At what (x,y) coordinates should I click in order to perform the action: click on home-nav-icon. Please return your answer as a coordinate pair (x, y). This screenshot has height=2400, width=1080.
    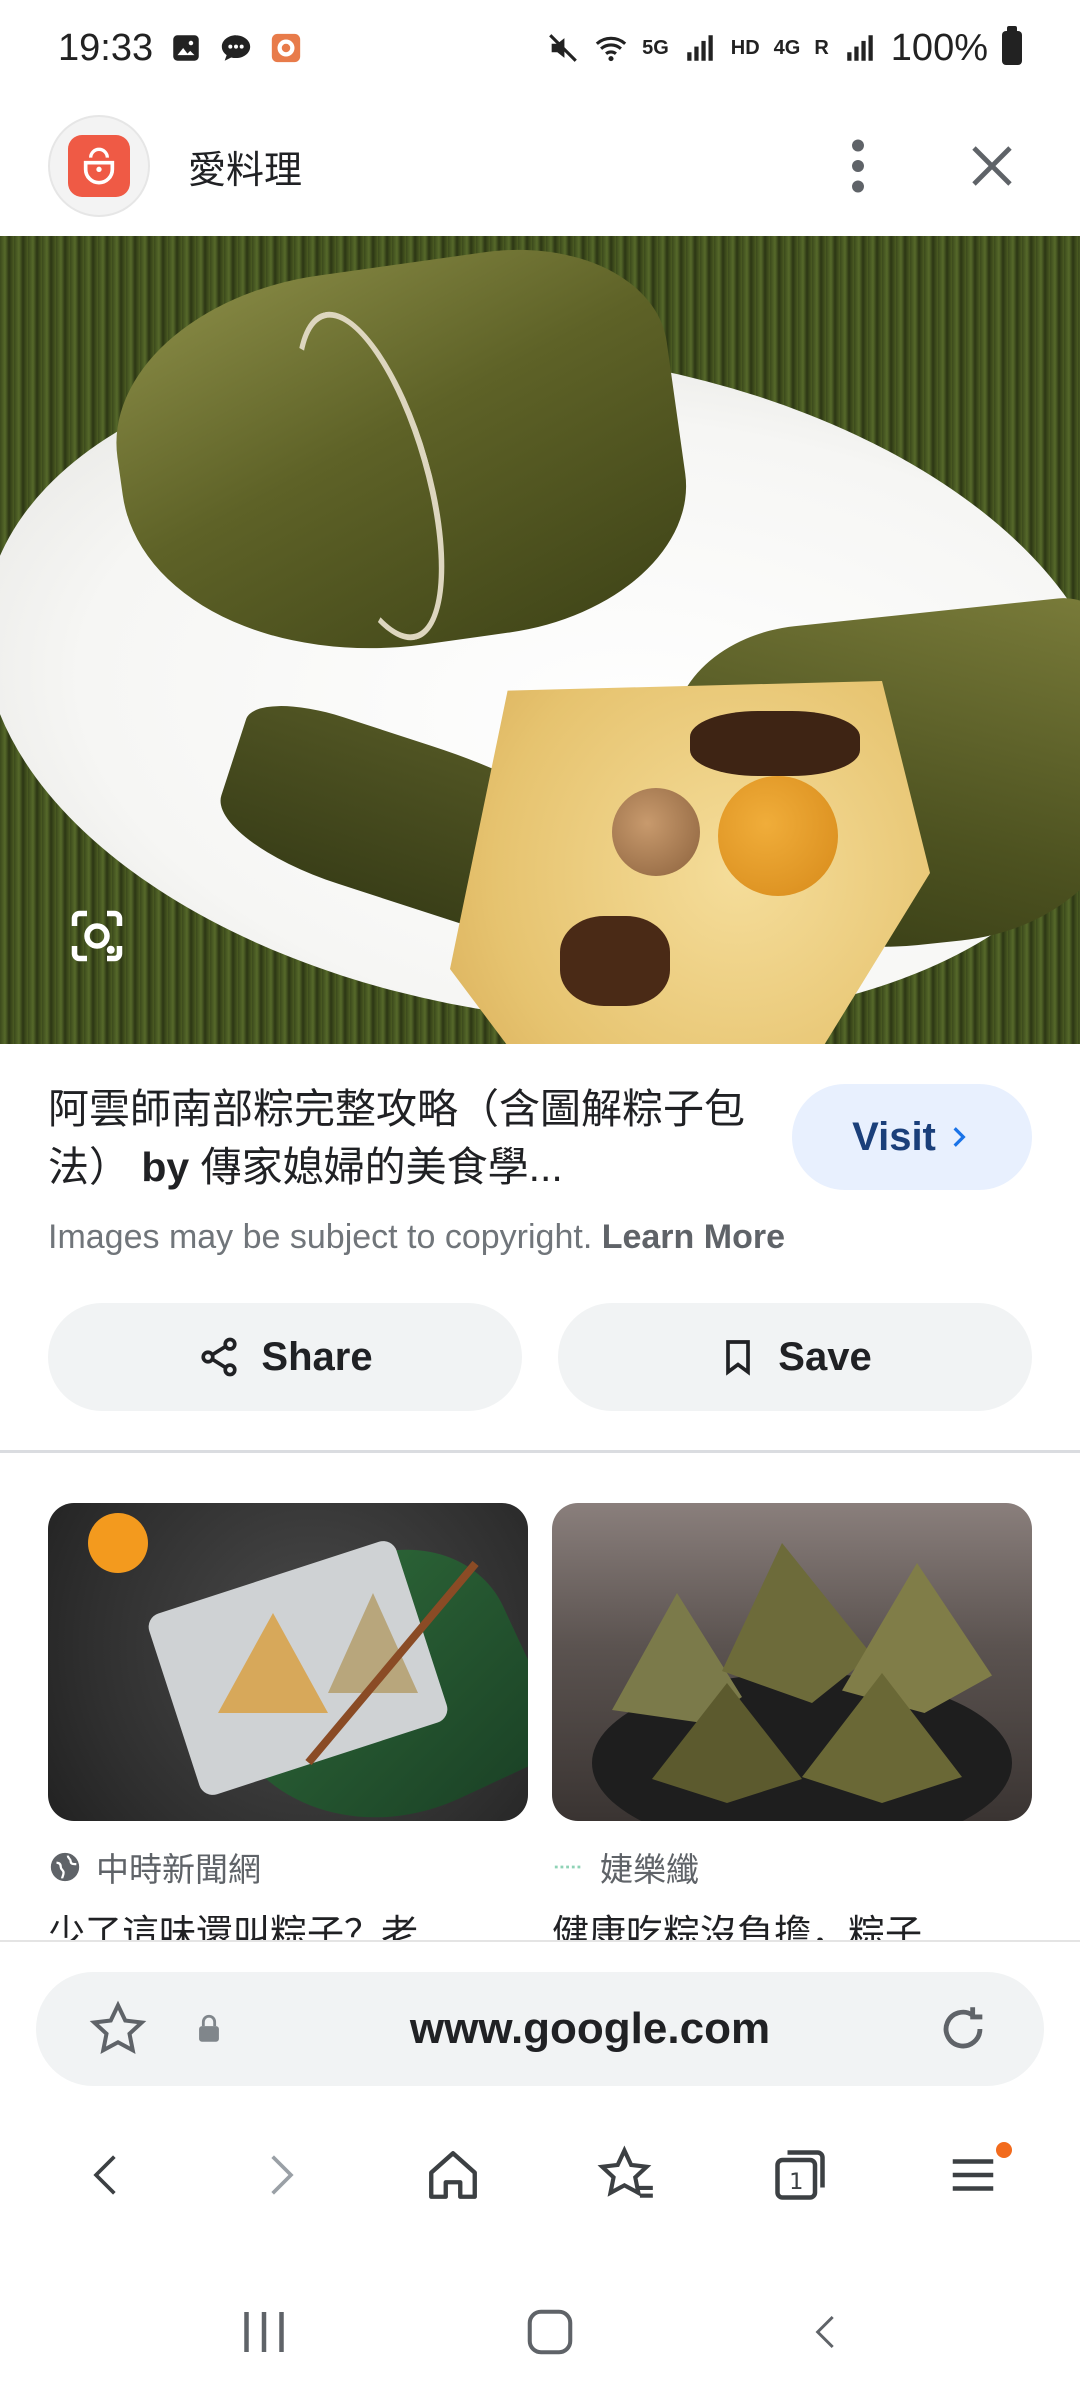
    Looking at the image, I should click on (550, 2332).